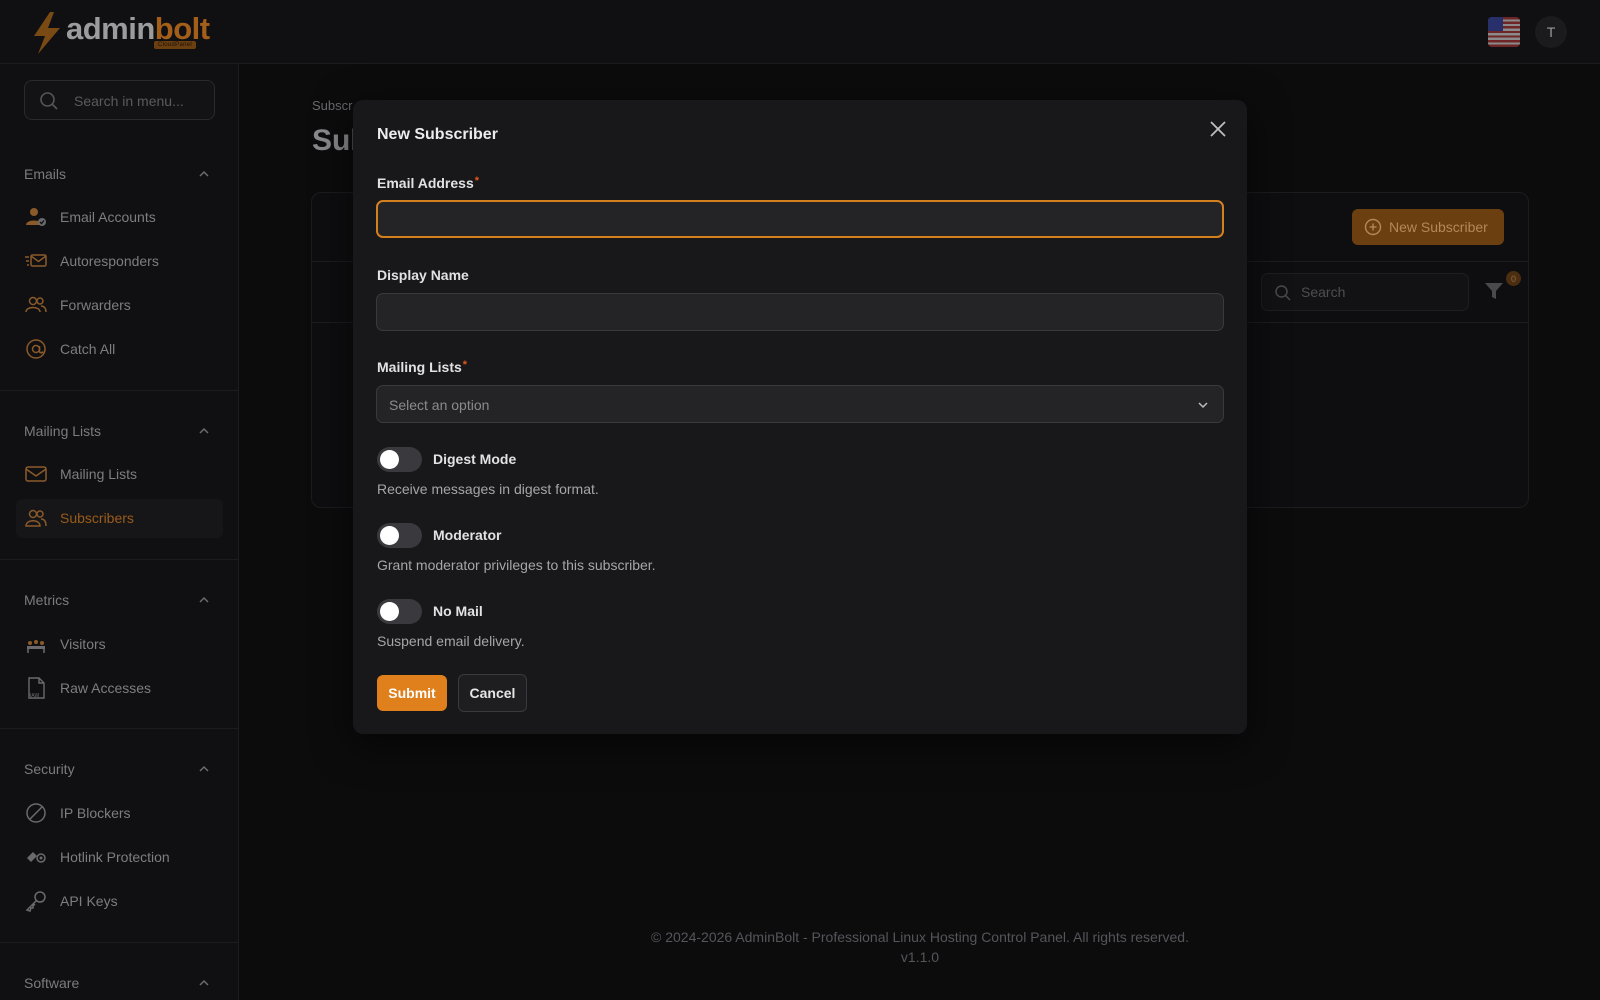 The image size is (1600, 1000). Describe the element at coordinates (458, 611) in the screenshot. I see `no-mail-label: No Mail` at that location.